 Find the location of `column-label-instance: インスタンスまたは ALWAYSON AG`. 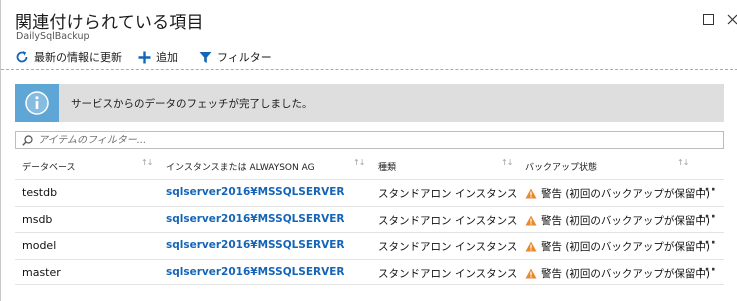

column-label-instance: インスタンスまたは ALWAYSON AG is located at coordinates (240, 168).